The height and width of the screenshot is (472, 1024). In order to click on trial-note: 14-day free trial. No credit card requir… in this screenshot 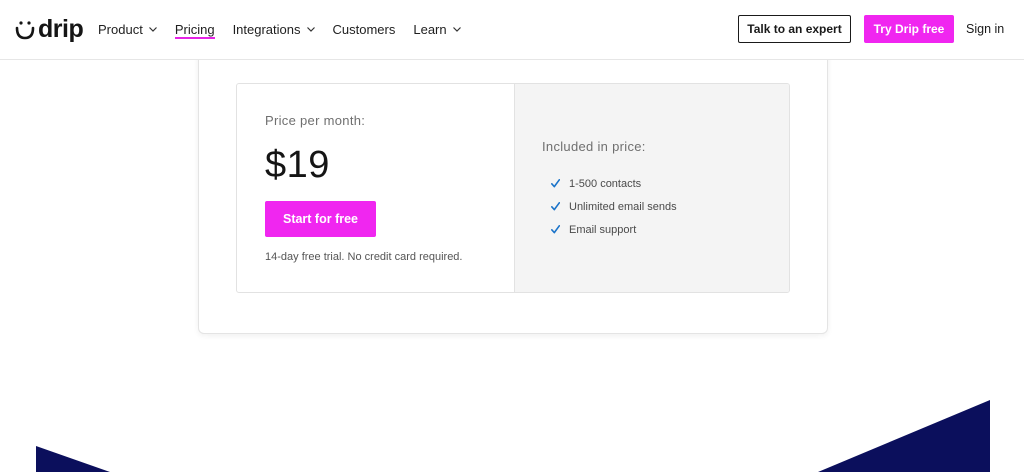, I will do `click(364, 257)`.